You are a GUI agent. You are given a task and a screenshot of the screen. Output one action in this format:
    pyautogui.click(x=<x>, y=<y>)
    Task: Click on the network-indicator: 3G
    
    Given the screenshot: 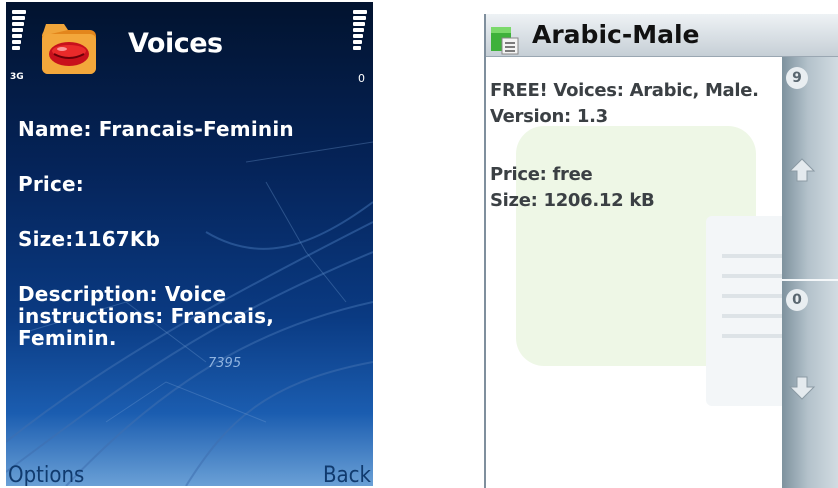 What is the action you would take?
    pyautogui.click(x=17, y=77)
    